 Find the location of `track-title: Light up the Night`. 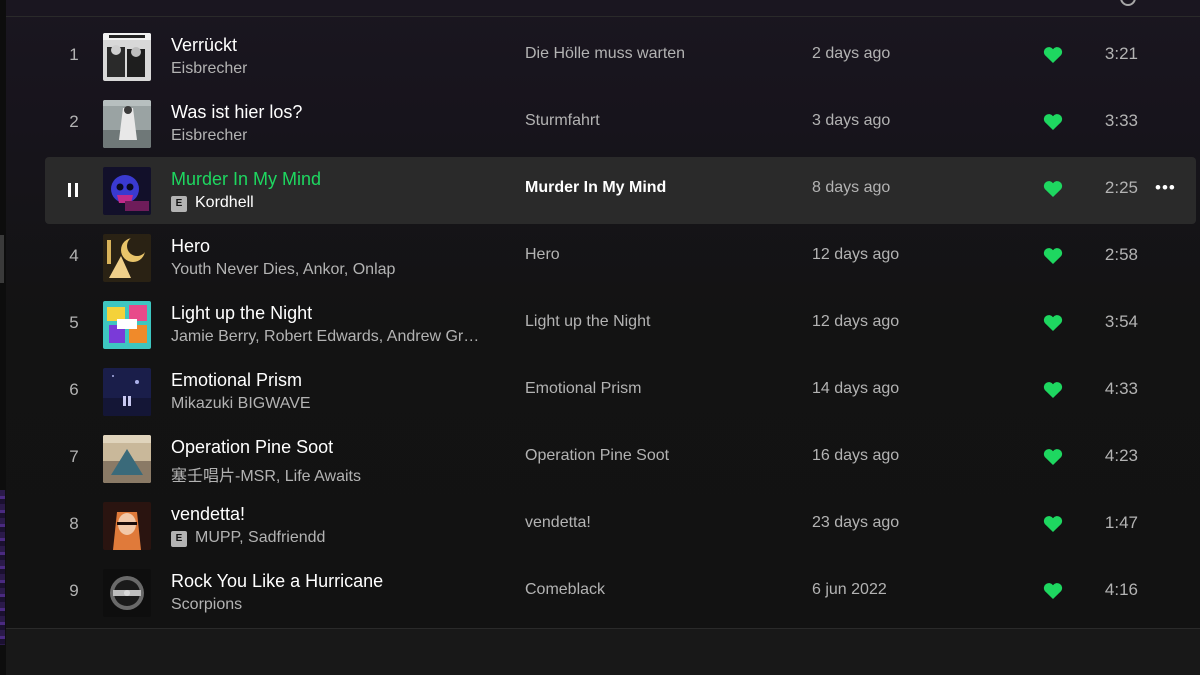

track-title: Light up the Night is located at coordinates (241, 313).